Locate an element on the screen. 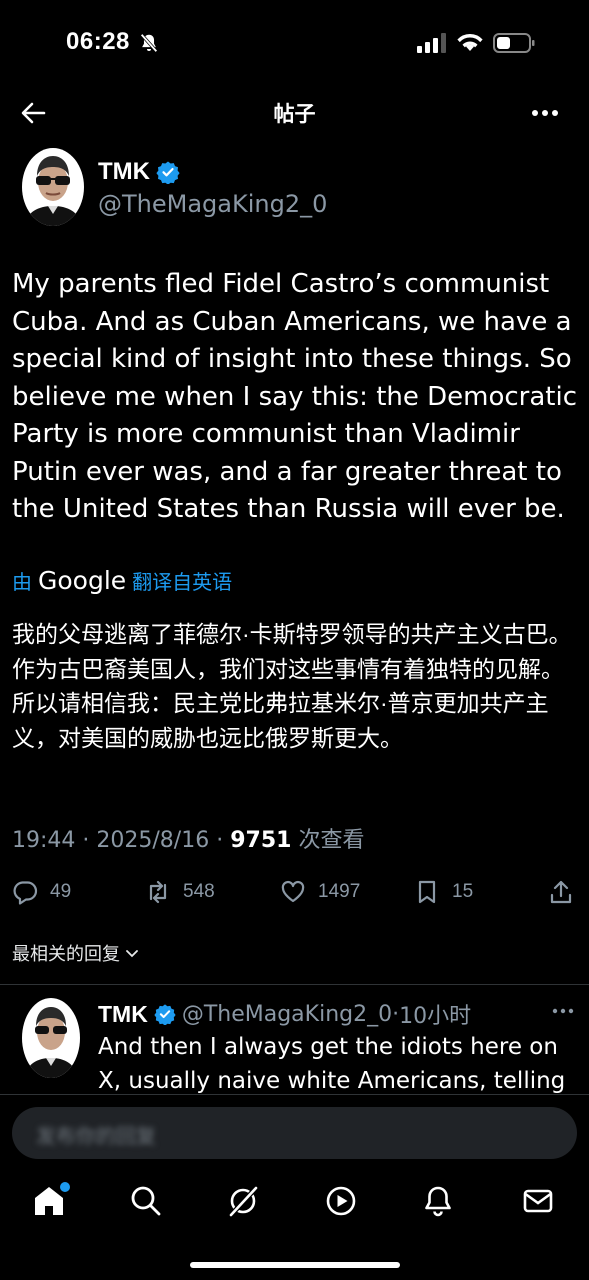 This screenshot has width=589, height=1280. reply-author-name: TMK is located at coordinates (123, 1014).